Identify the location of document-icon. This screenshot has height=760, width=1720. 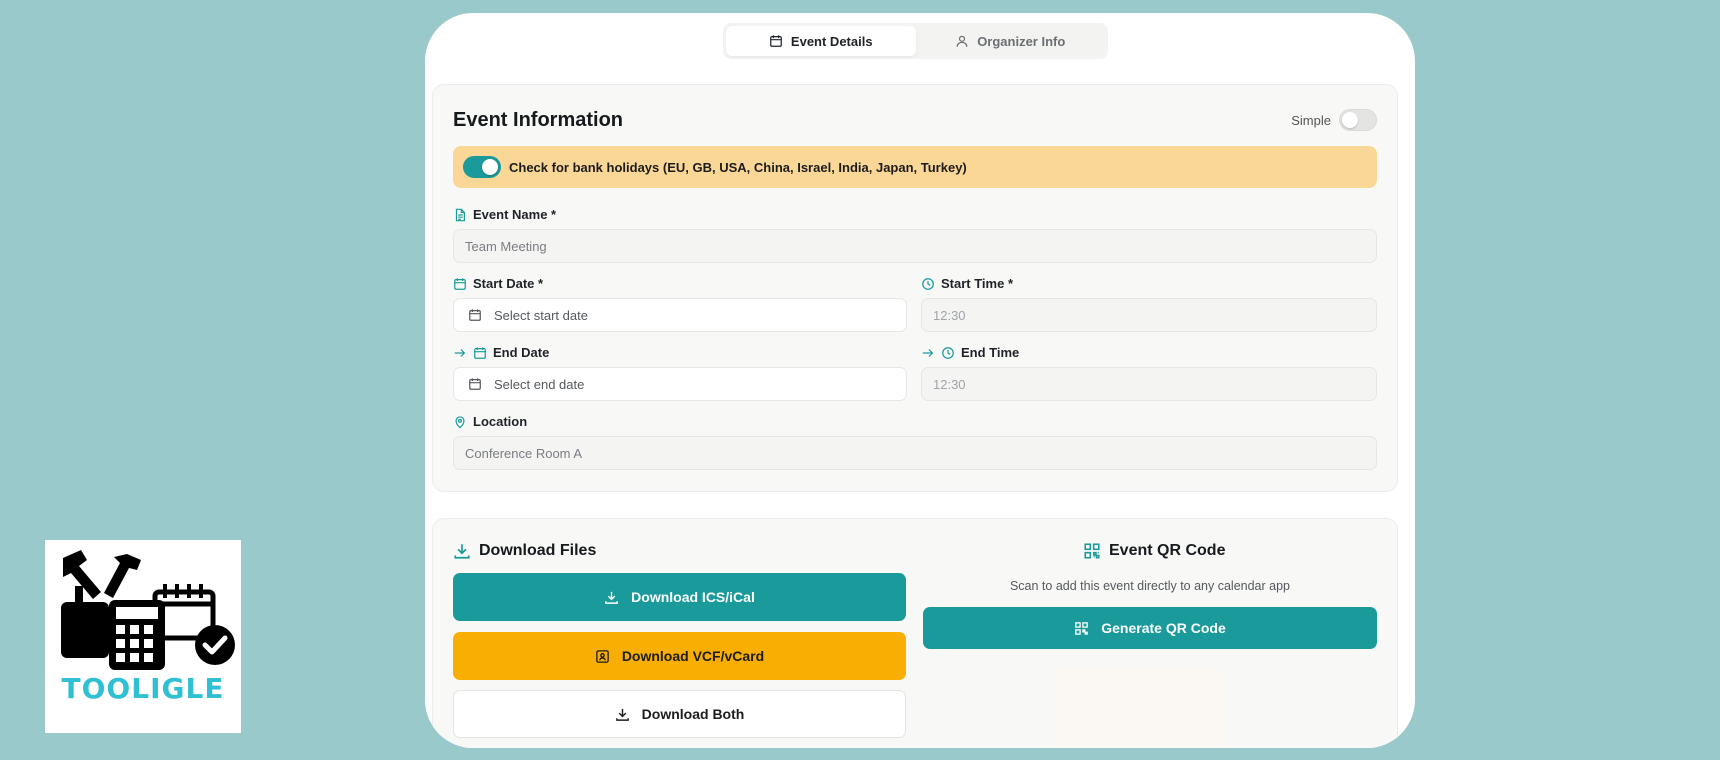
(460, 214).